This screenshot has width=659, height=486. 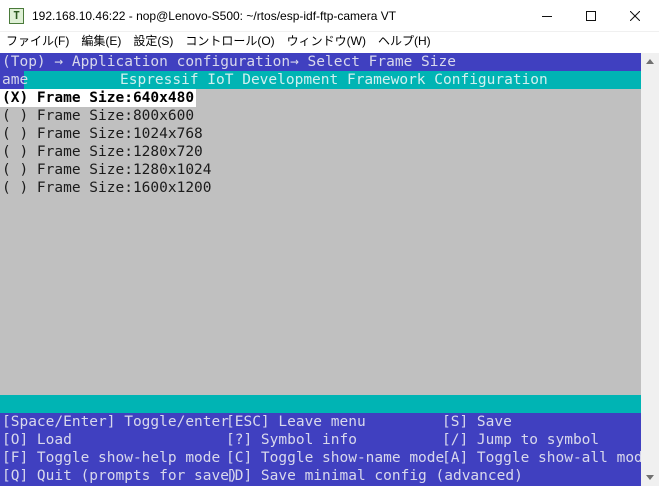 What do you see at coordinates (291, 440) in the screenshot?
I see `help-symbol-info: [?] Symbol info` at bounding box center [291, 440].